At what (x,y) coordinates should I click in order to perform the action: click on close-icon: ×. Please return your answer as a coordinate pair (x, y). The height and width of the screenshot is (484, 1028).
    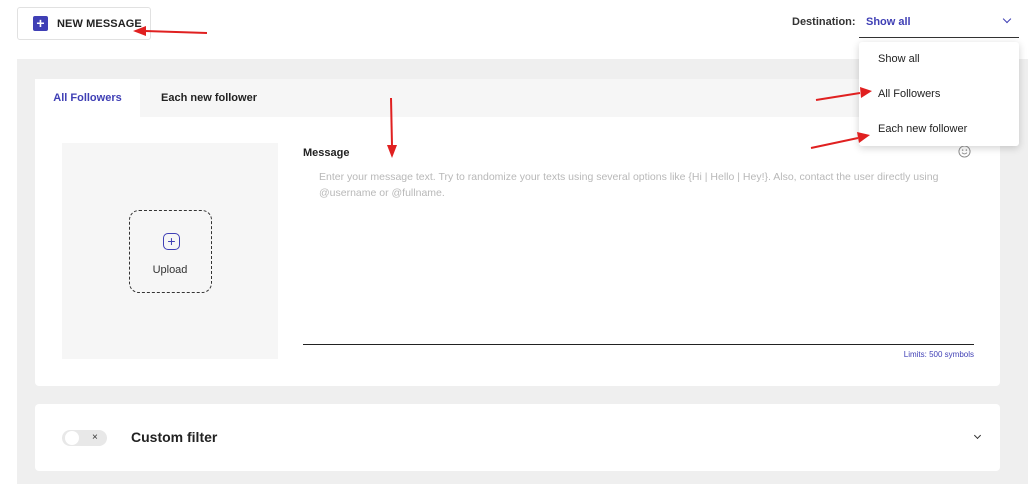
    Looking at the image, I should click on (95, 437).